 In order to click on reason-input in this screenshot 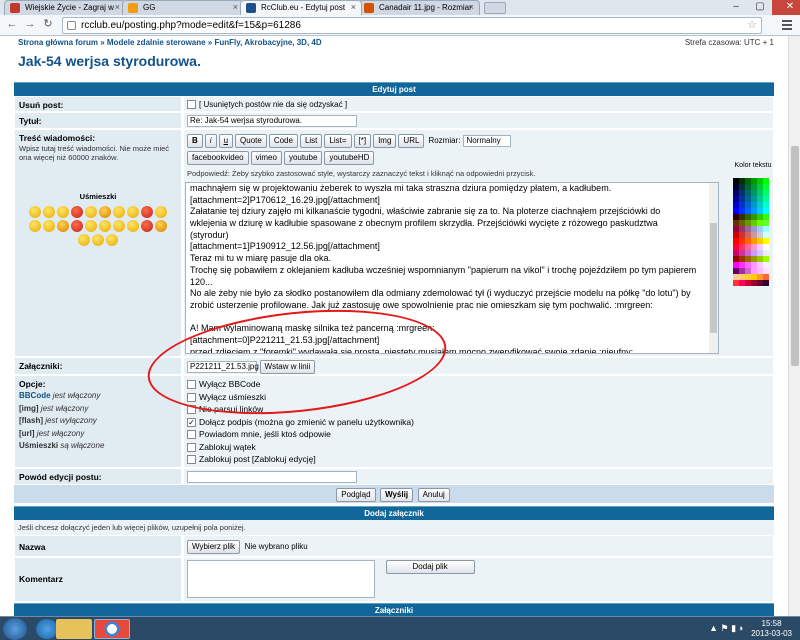, I will do `click(272, 477)`.